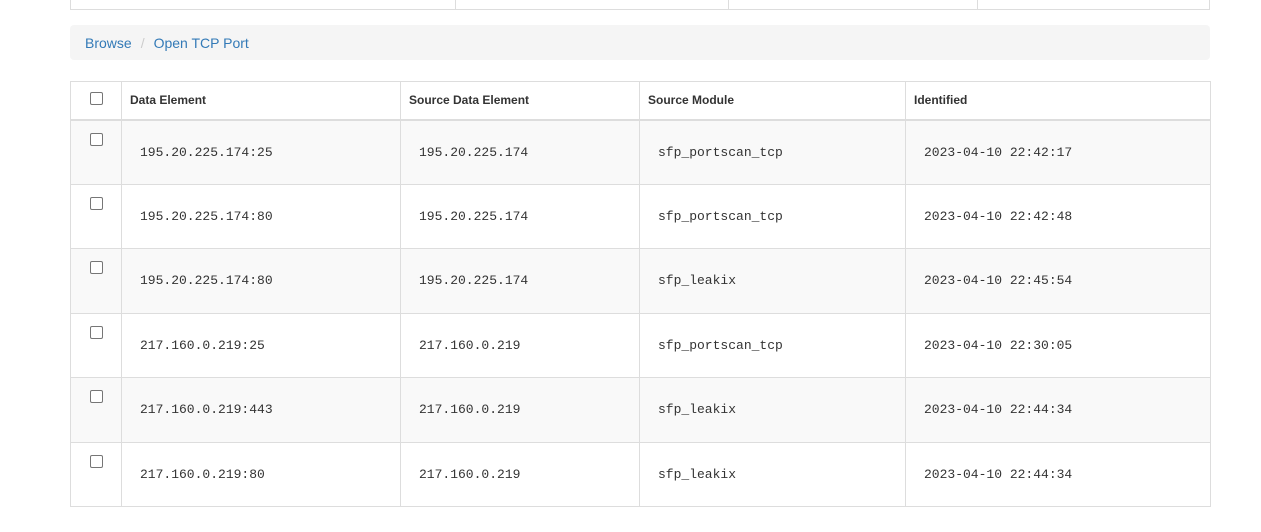 The width and height of the screenshot is (1261, 532). I want to click on header-data-element: Data Element, so click(261, 101).